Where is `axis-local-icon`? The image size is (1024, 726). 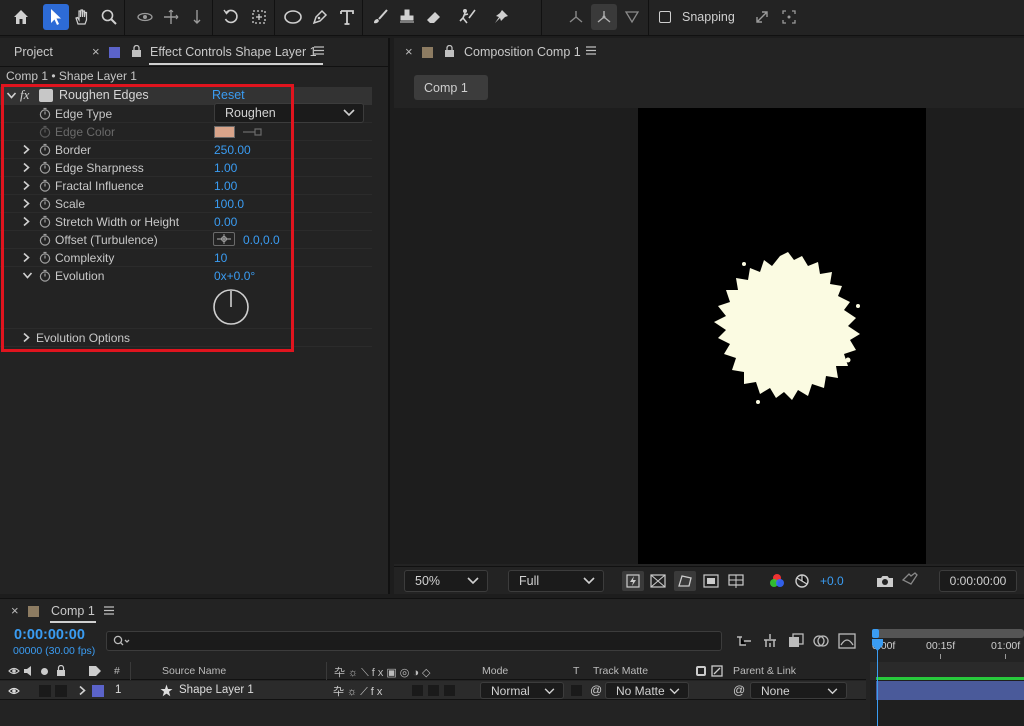 axis-local-icon is located at coordinates (576, 17).